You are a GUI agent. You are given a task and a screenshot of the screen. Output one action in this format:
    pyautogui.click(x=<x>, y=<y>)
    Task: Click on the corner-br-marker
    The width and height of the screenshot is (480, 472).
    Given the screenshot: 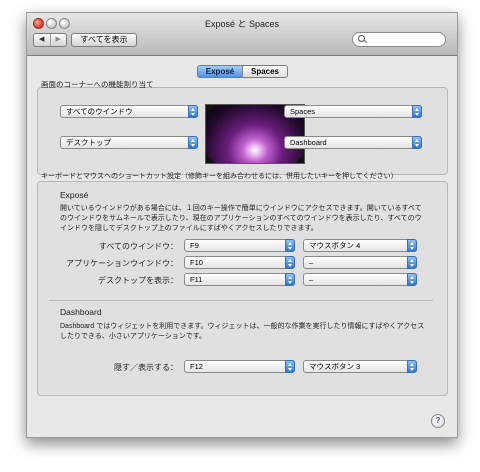 What is the action you would take?
    pyautogui.click(x=299, y=158)
    